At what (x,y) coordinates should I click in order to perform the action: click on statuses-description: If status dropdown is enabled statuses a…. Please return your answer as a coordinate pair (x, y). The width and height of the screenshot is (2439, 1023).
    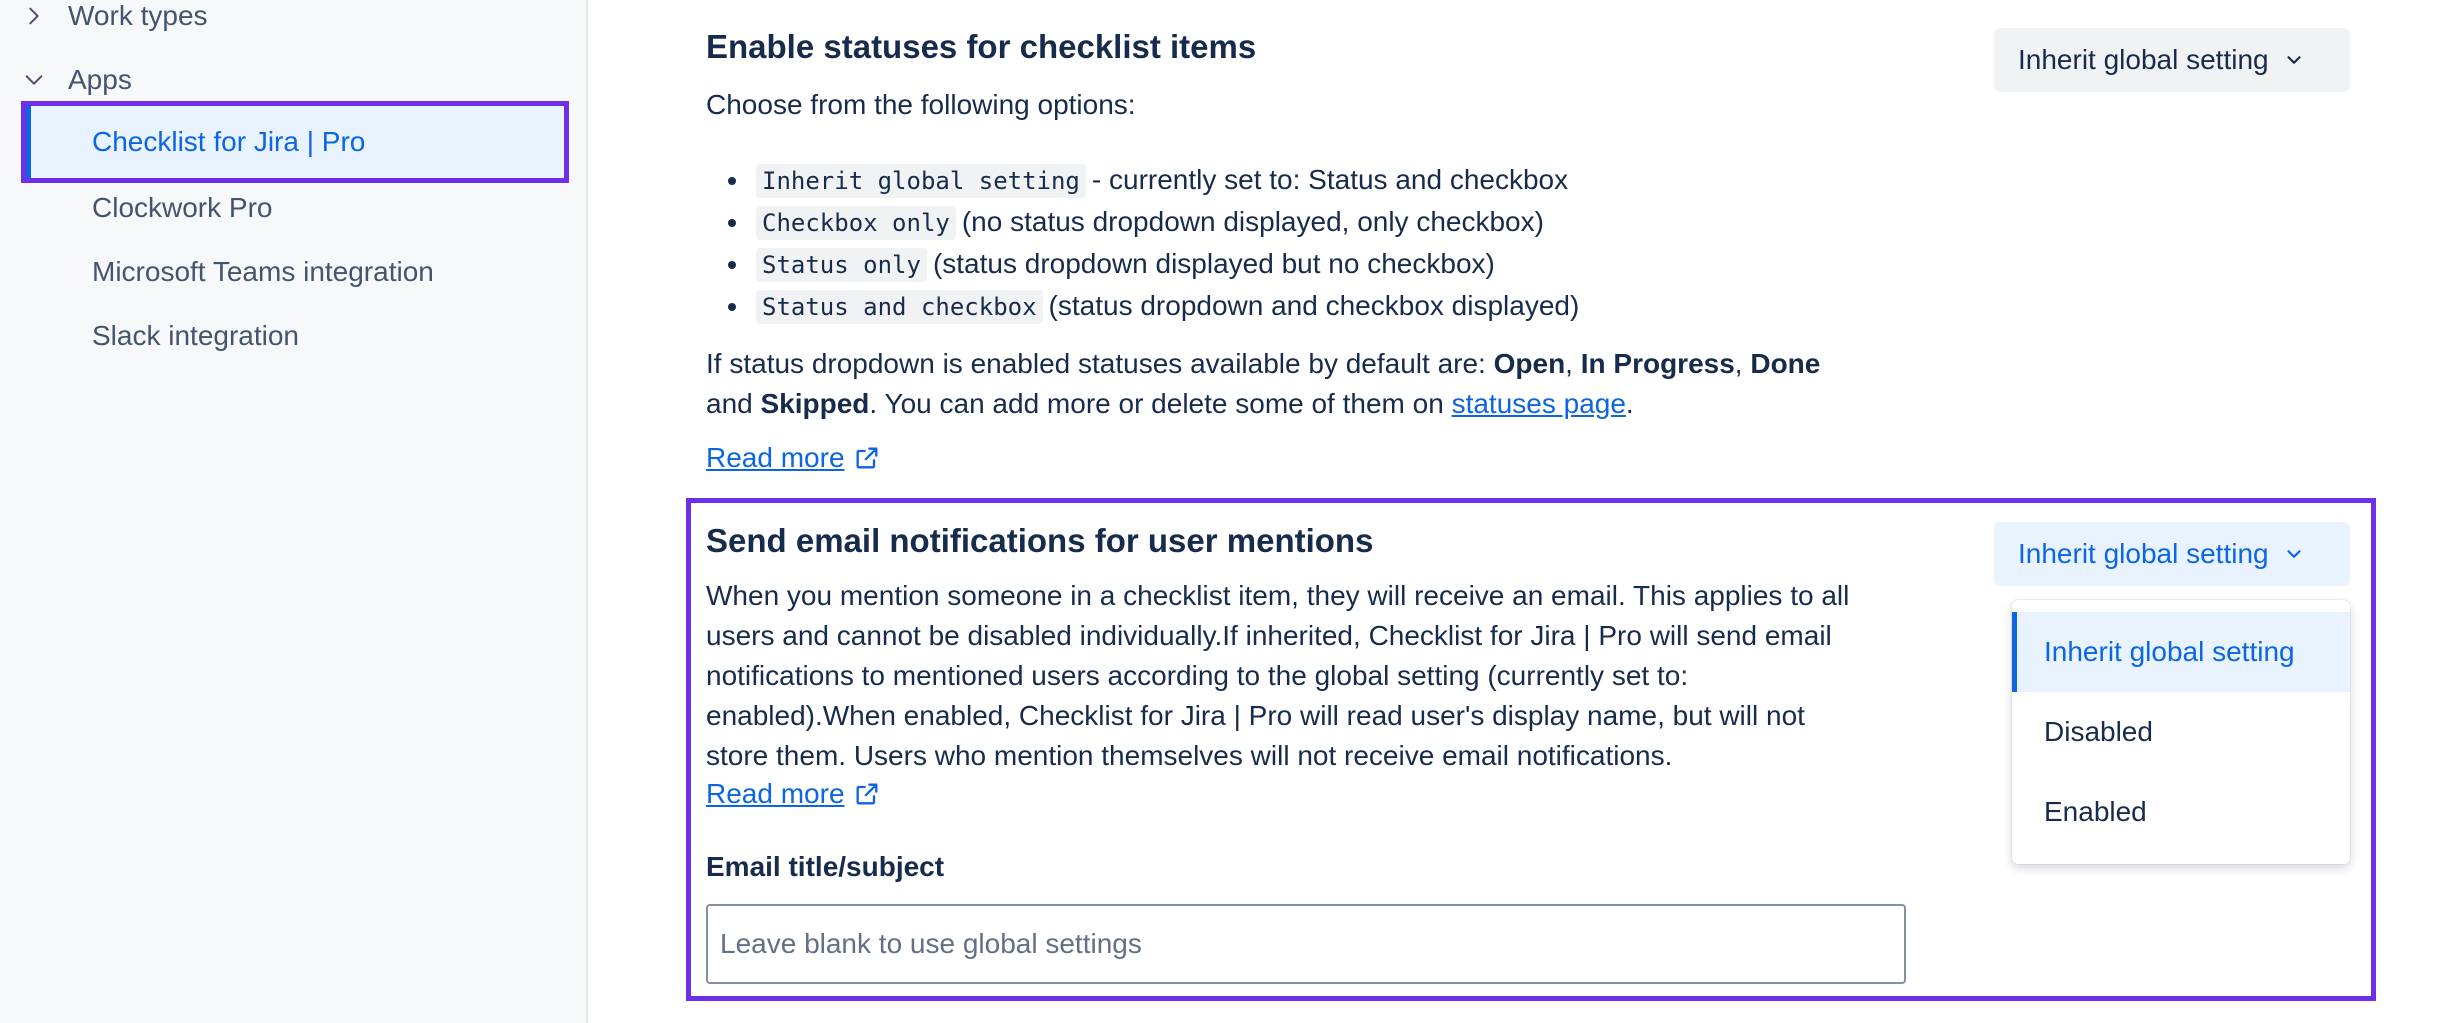
    Looking at the image, I should click on (1263, 384).